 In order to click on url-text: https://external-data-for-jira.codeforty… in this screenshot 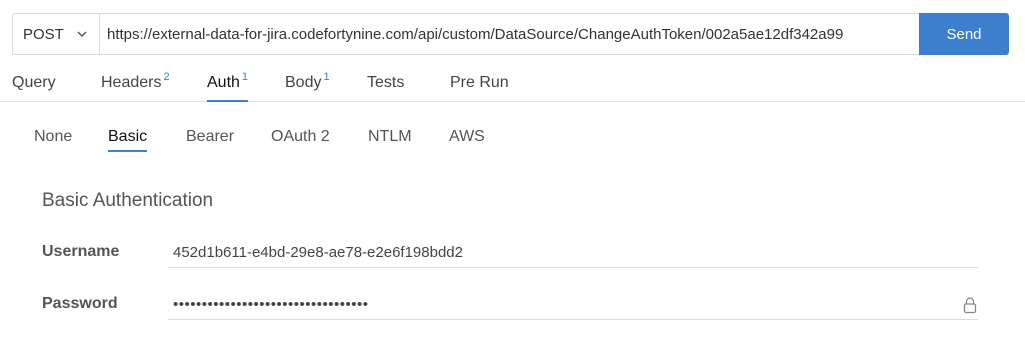, I will do `click(475, 34)`.